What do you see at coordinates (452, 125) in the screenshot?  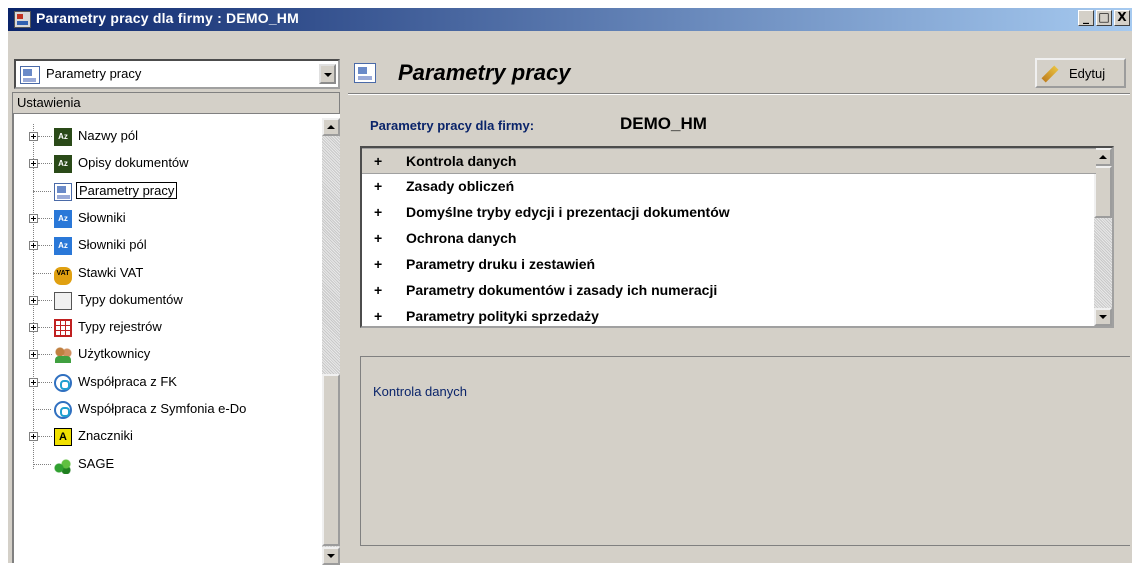 I see `company-label: Parametry pracy dla firmy:` at bounding box center [452, 125].